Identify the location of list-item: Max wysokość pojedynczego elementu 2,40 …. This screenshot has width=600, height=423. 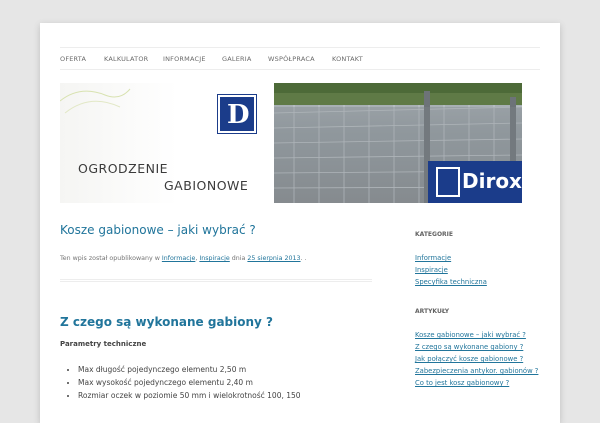
(189, 382).